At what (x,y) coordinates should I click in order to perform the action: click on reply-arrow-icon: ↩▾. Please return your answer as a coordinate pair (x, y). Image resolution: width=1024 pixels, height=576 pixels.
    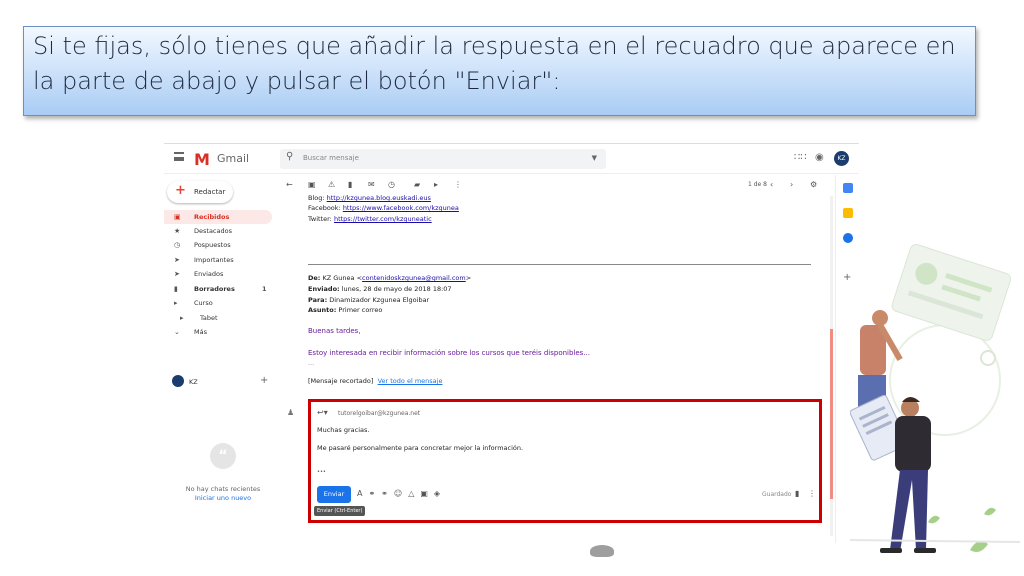
    Looking at the image, I should click on (322, 412).